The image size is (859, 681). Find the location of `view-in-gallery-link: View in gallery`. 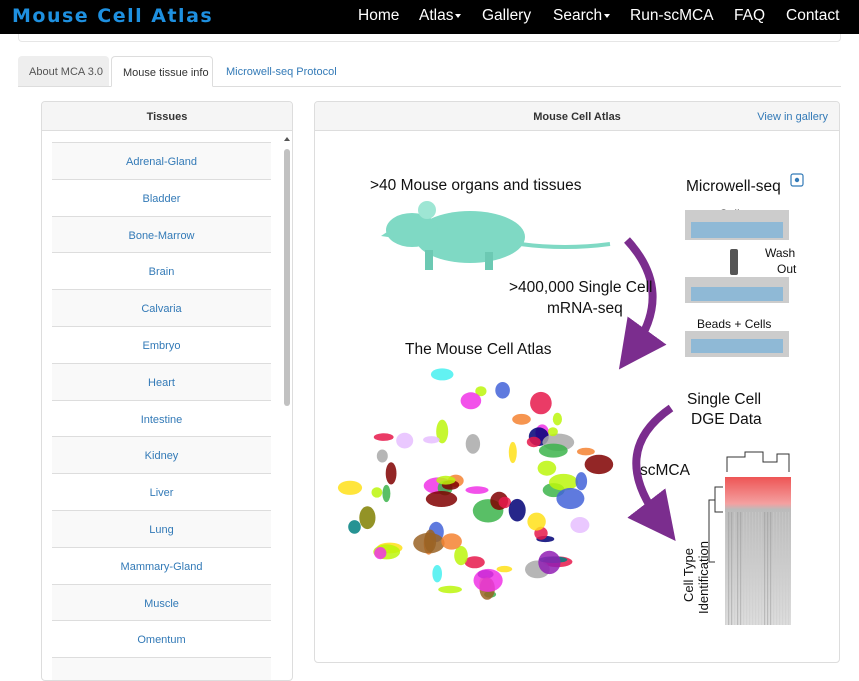

view-in-gallery-link: View in gallery is located at coordinates (792, 117).